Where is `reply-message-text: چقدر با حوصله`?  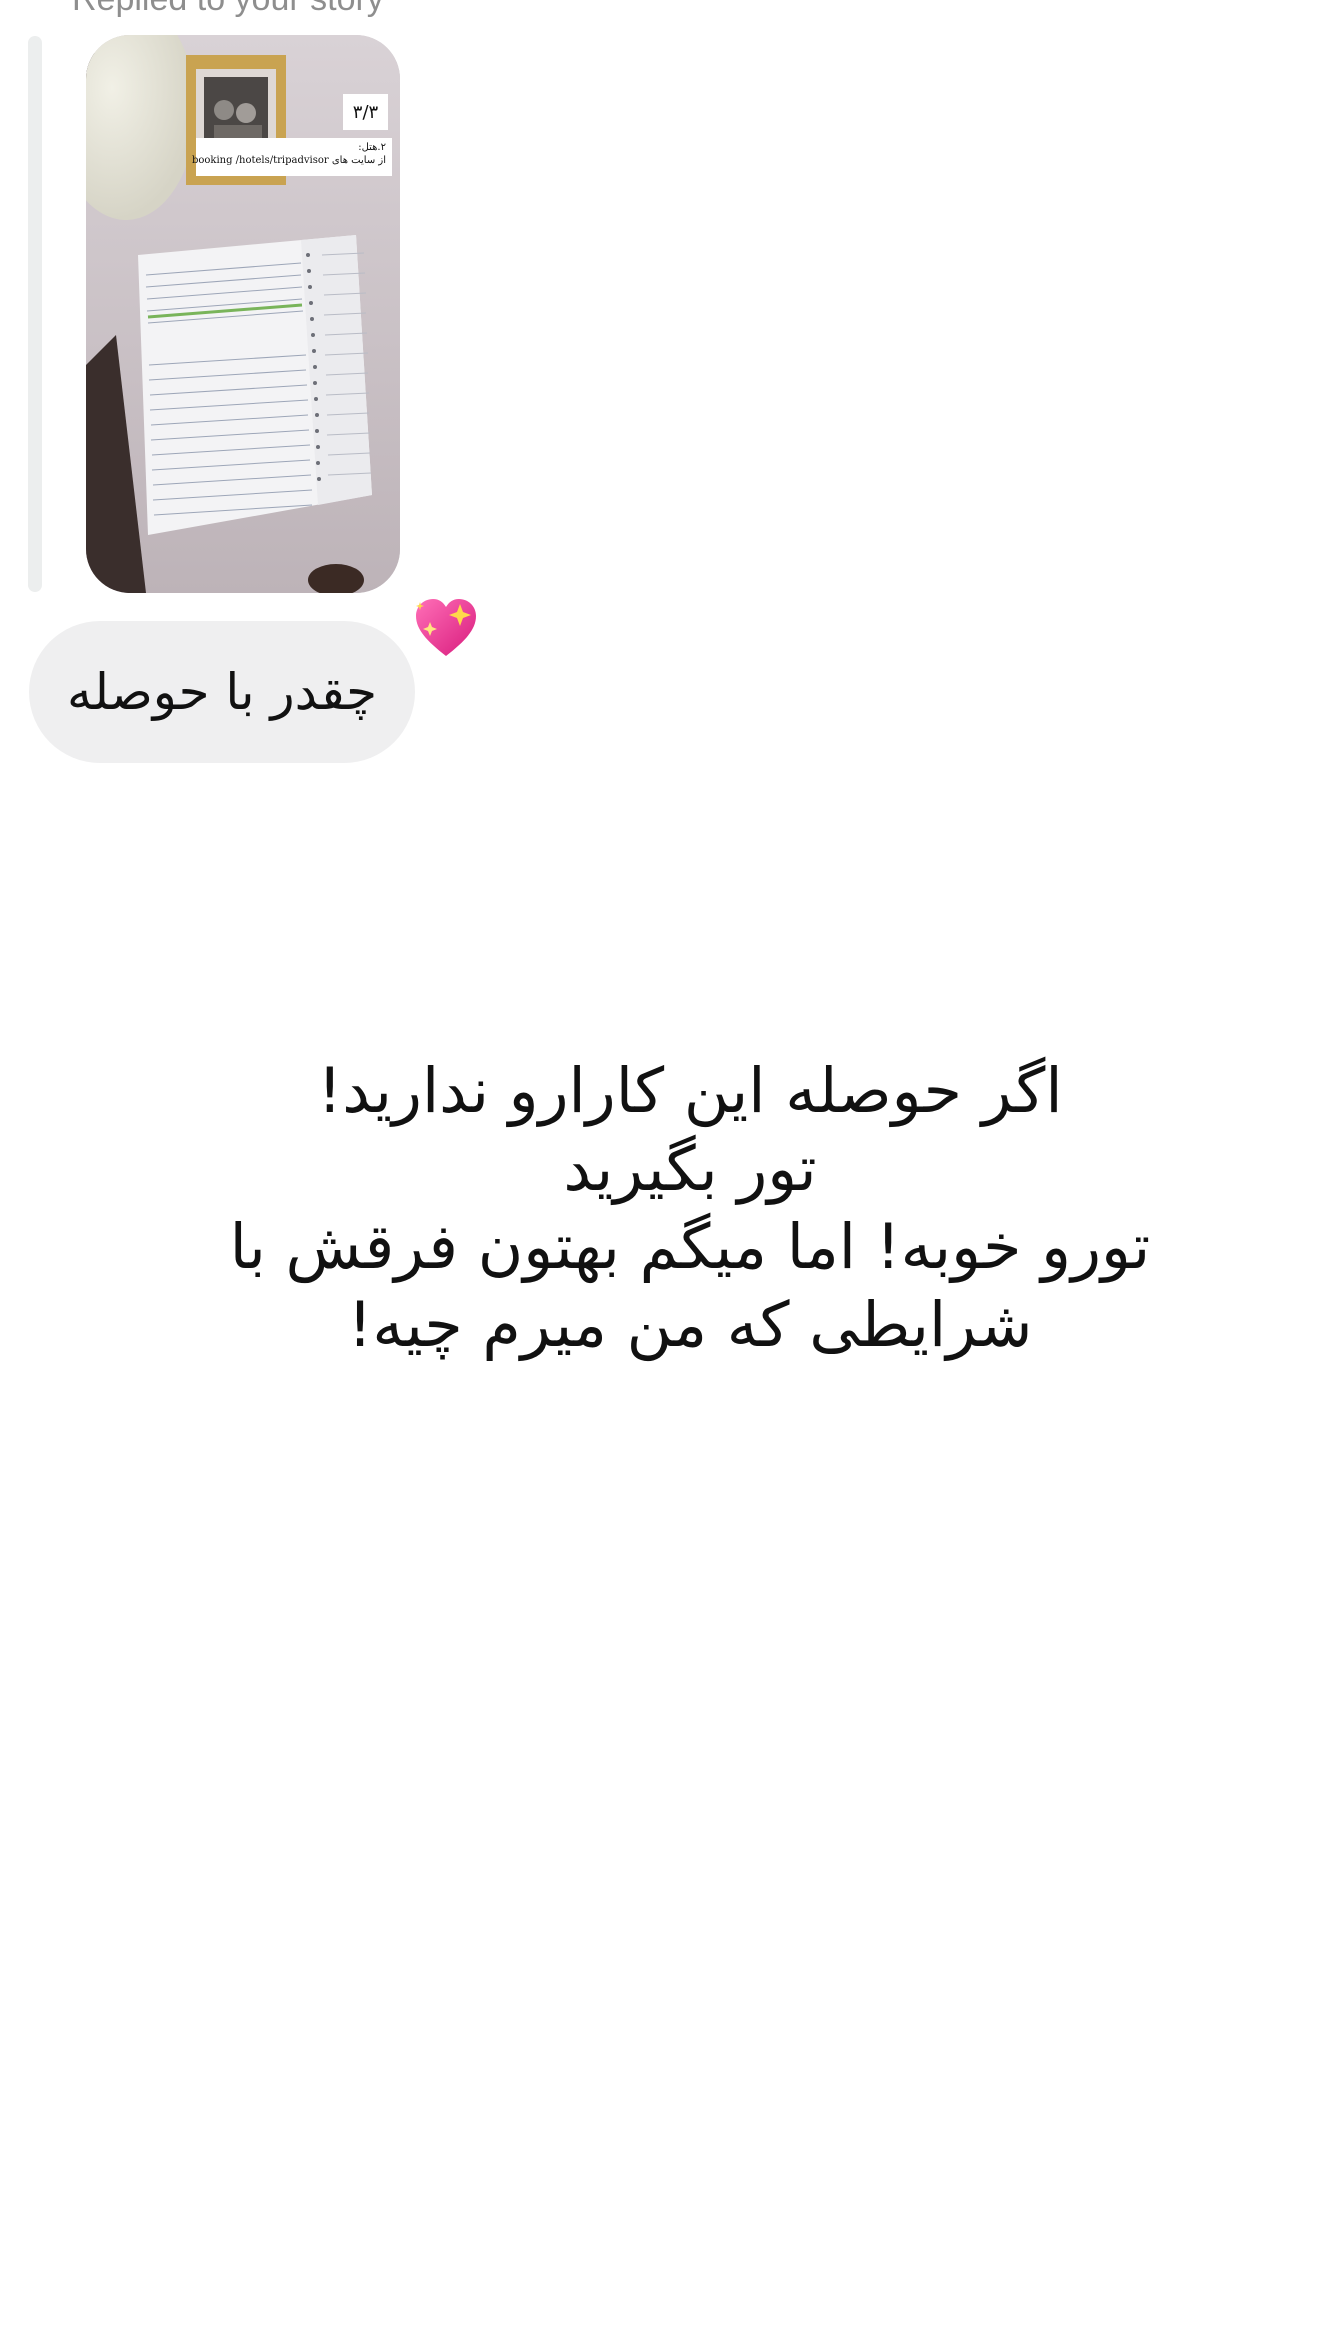 reply-message-text: چقدر با حوصله is located at coordinates (222, 692).